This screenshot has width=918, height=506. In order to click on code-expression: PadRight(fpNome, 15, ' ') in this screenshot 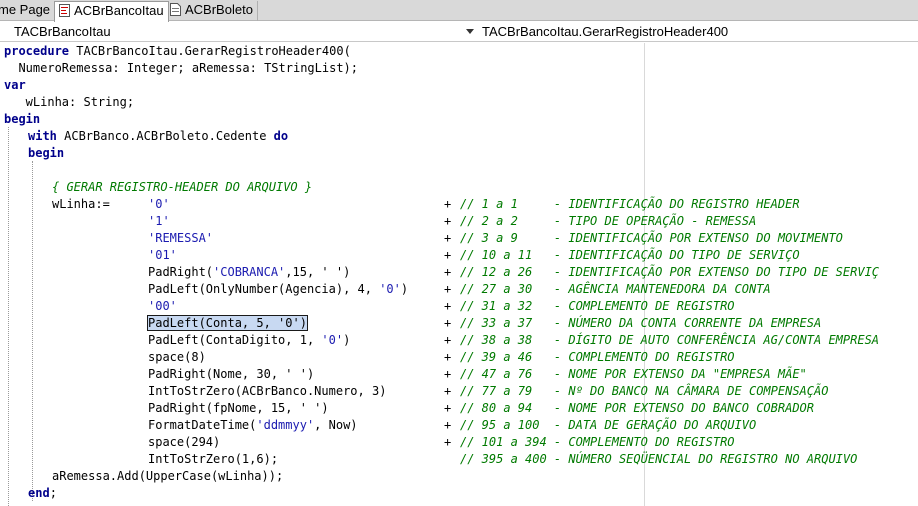, I will do `click(238, 408)`.